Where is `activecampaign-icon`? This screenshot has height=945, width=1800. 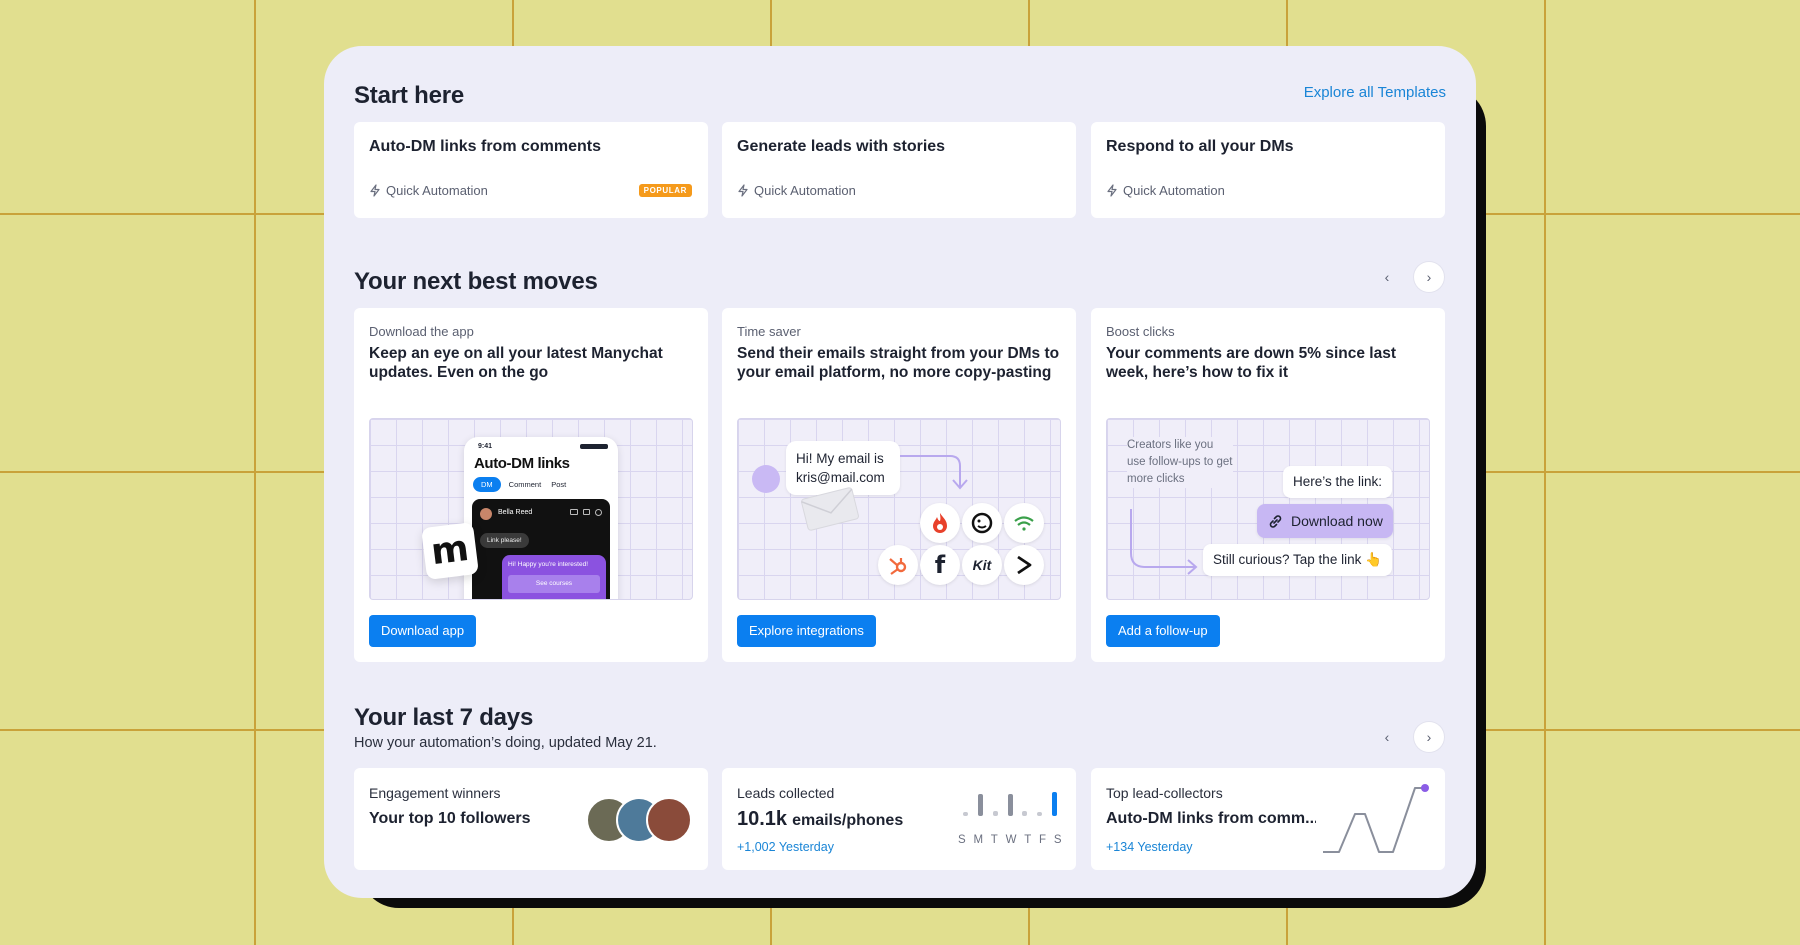 activecampaign-icon is located at coordinates (1024, 565).